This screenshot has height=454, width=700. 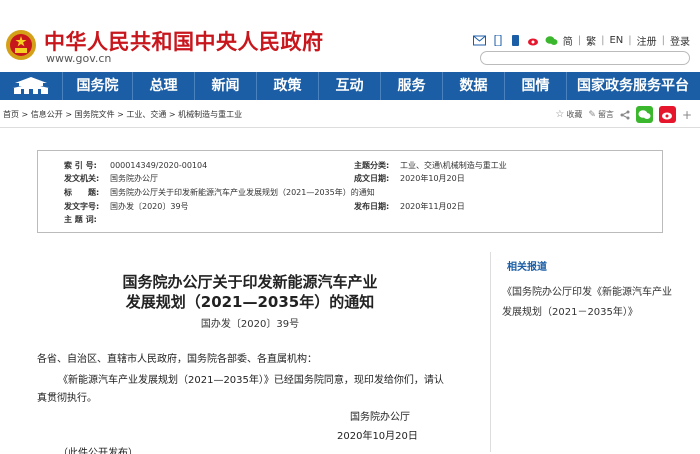 I want to click on mail-icon, so click(x=479, y=40).